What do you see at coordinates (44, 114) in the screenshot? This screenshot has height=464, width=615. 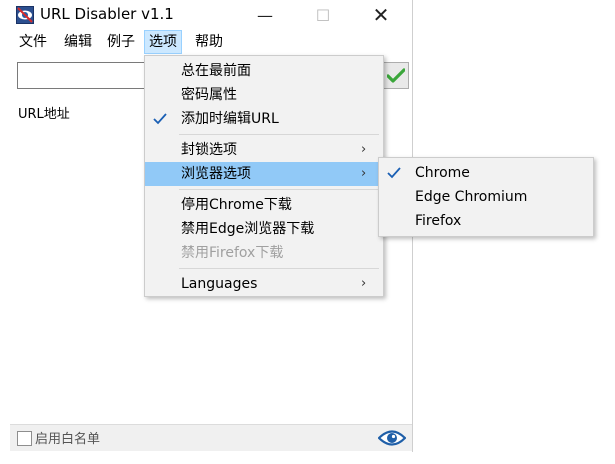 I see `url-list-header: URL地址` at bounding box center [44, 114].